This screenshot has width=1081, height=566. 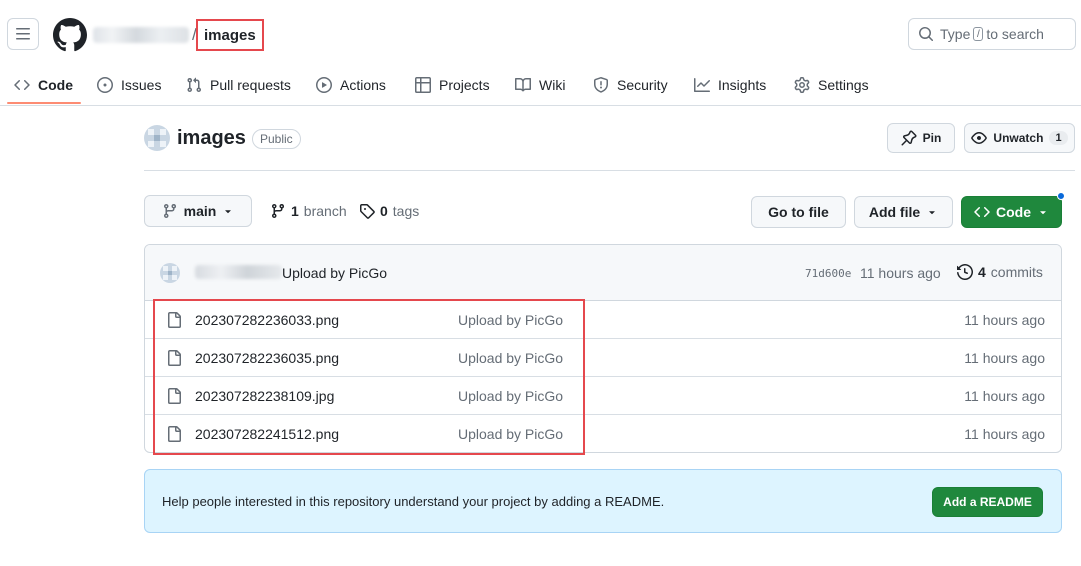 I want to click on search-placeholder-suffix: to search, so click(x=1015, y=34).